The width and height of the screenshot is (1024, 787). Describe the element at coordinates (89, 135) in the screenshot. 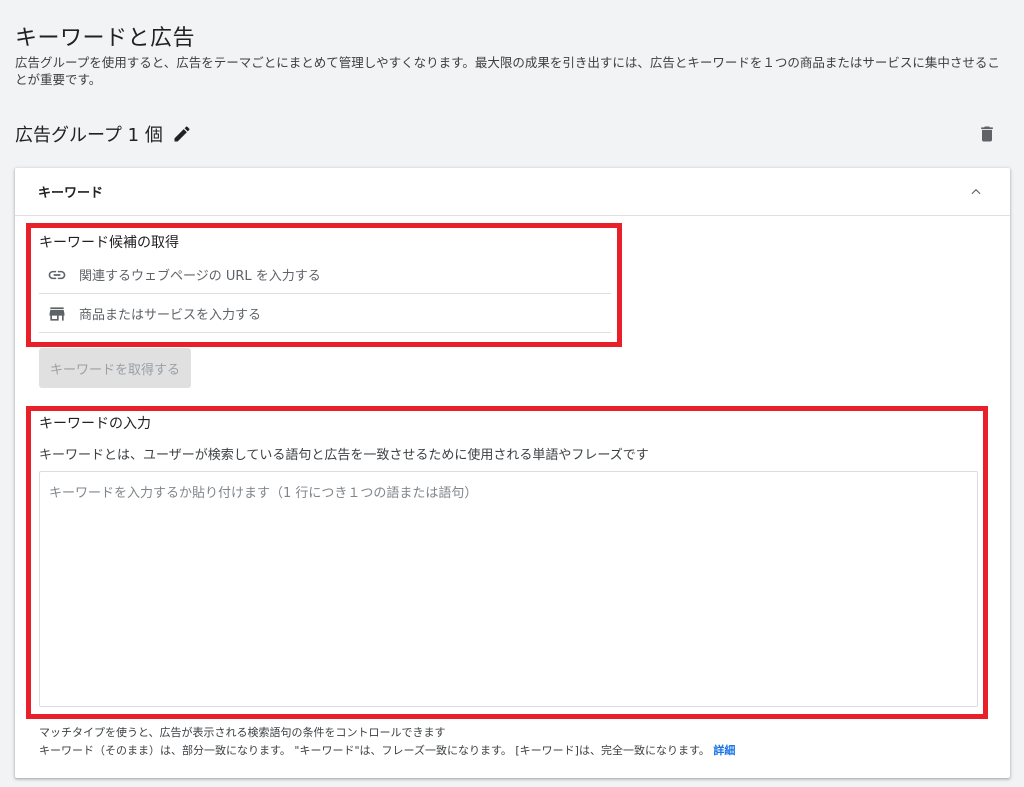

I see `ad-group-title: 広告グループ 1 個` at that location.